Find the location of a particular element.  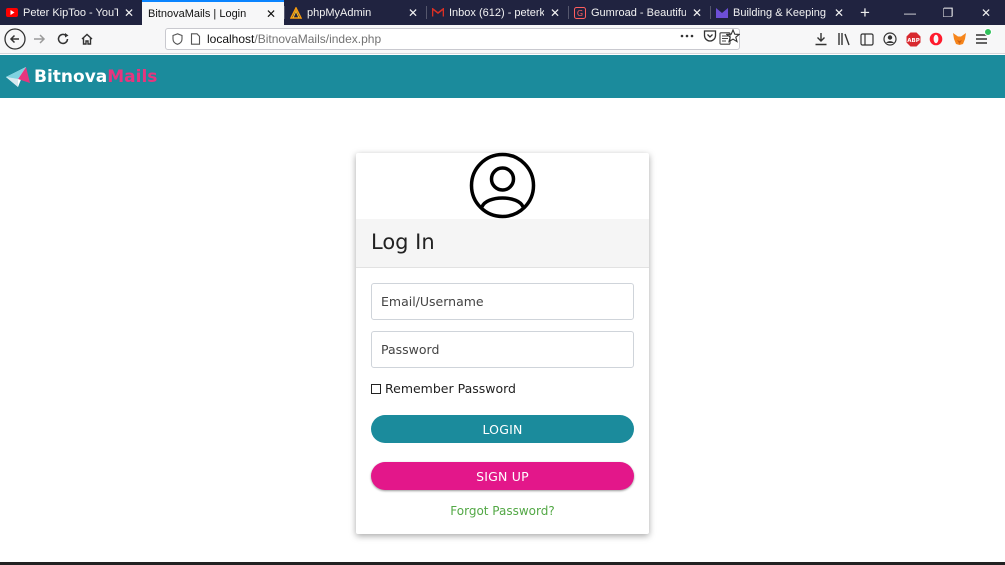

tab-label: Building & Keeping a Bra is located at coordinates (780, 12).